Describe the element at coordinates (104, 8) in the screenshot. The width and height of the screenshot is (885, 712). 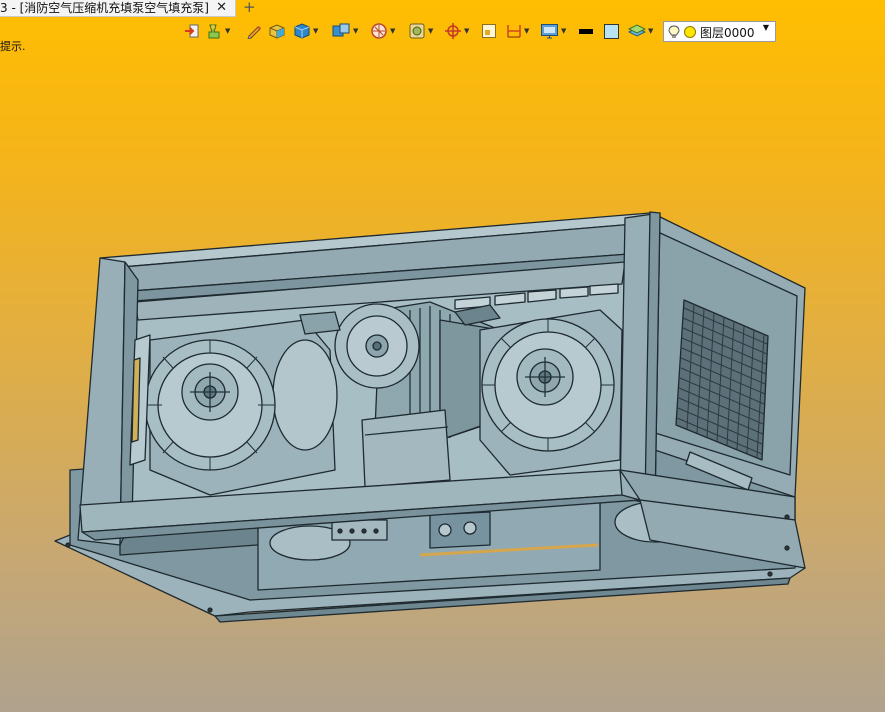
I see `document-tab-title: 3 - [消防空气压缩机充填泵空气填充泵]` at that location.